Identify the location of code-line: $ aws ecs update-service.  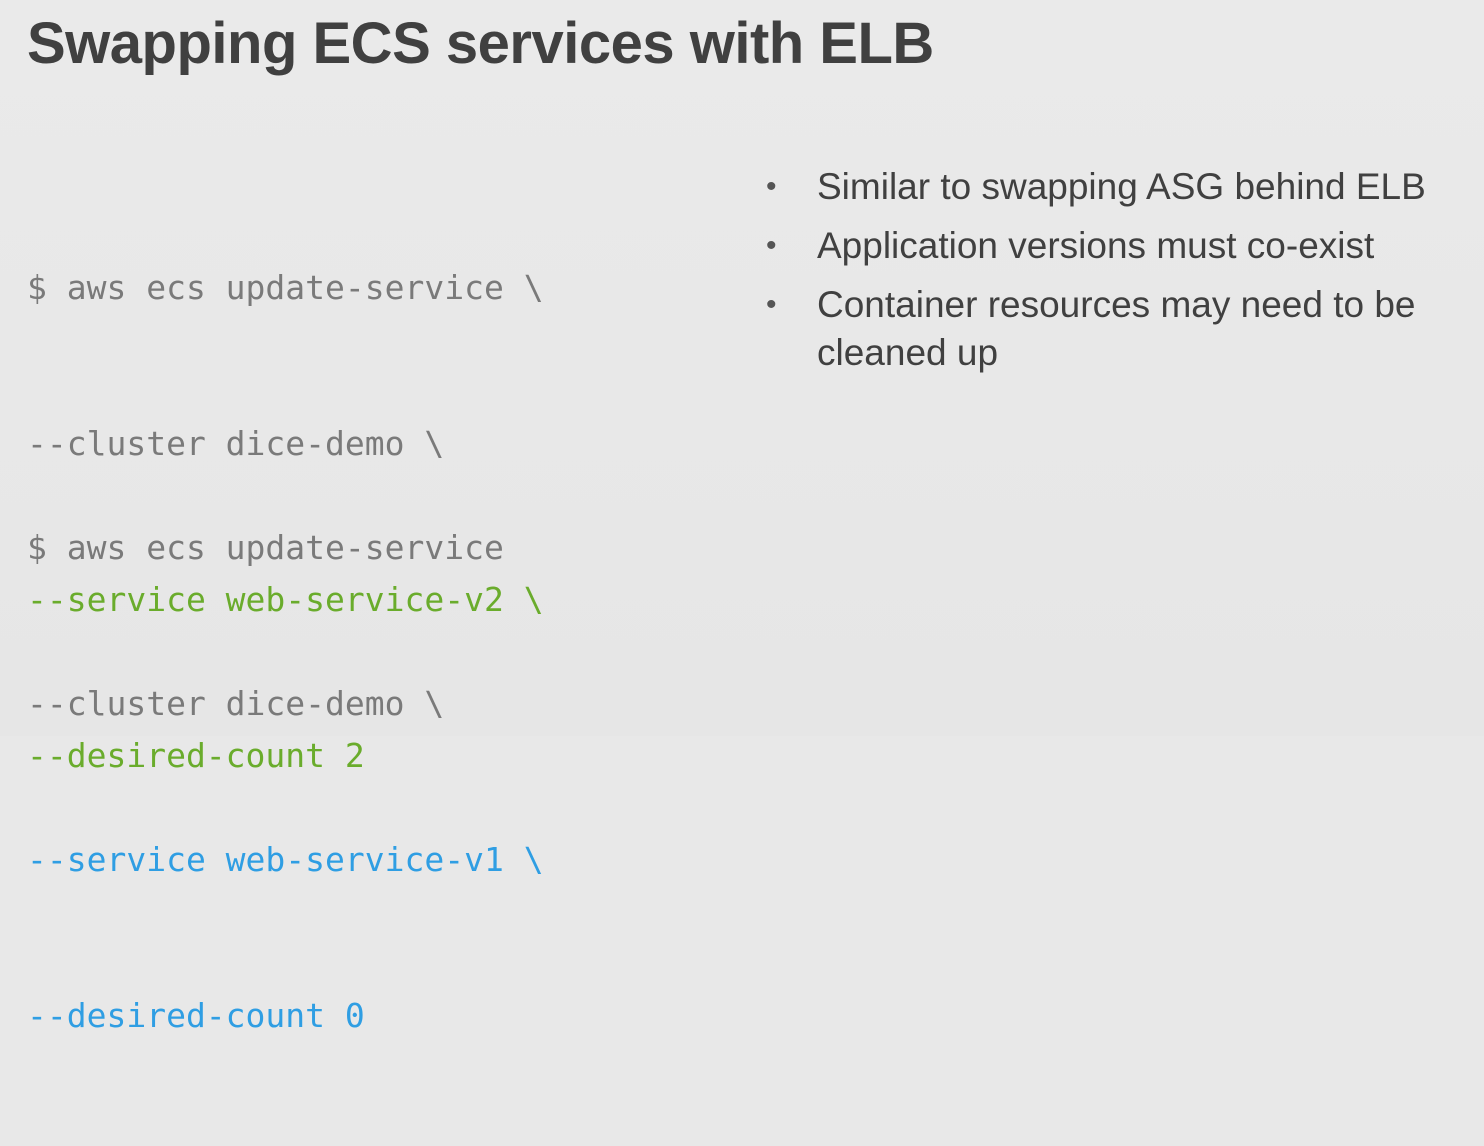
(265, 547).